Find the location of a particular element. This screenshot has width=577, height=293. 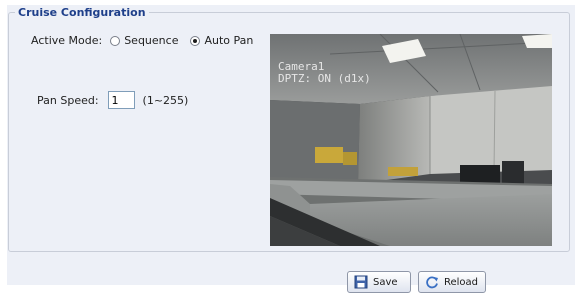

active-mode-row: Active Mode: Sequence Auto Pan is located at coordinates (148, 40).